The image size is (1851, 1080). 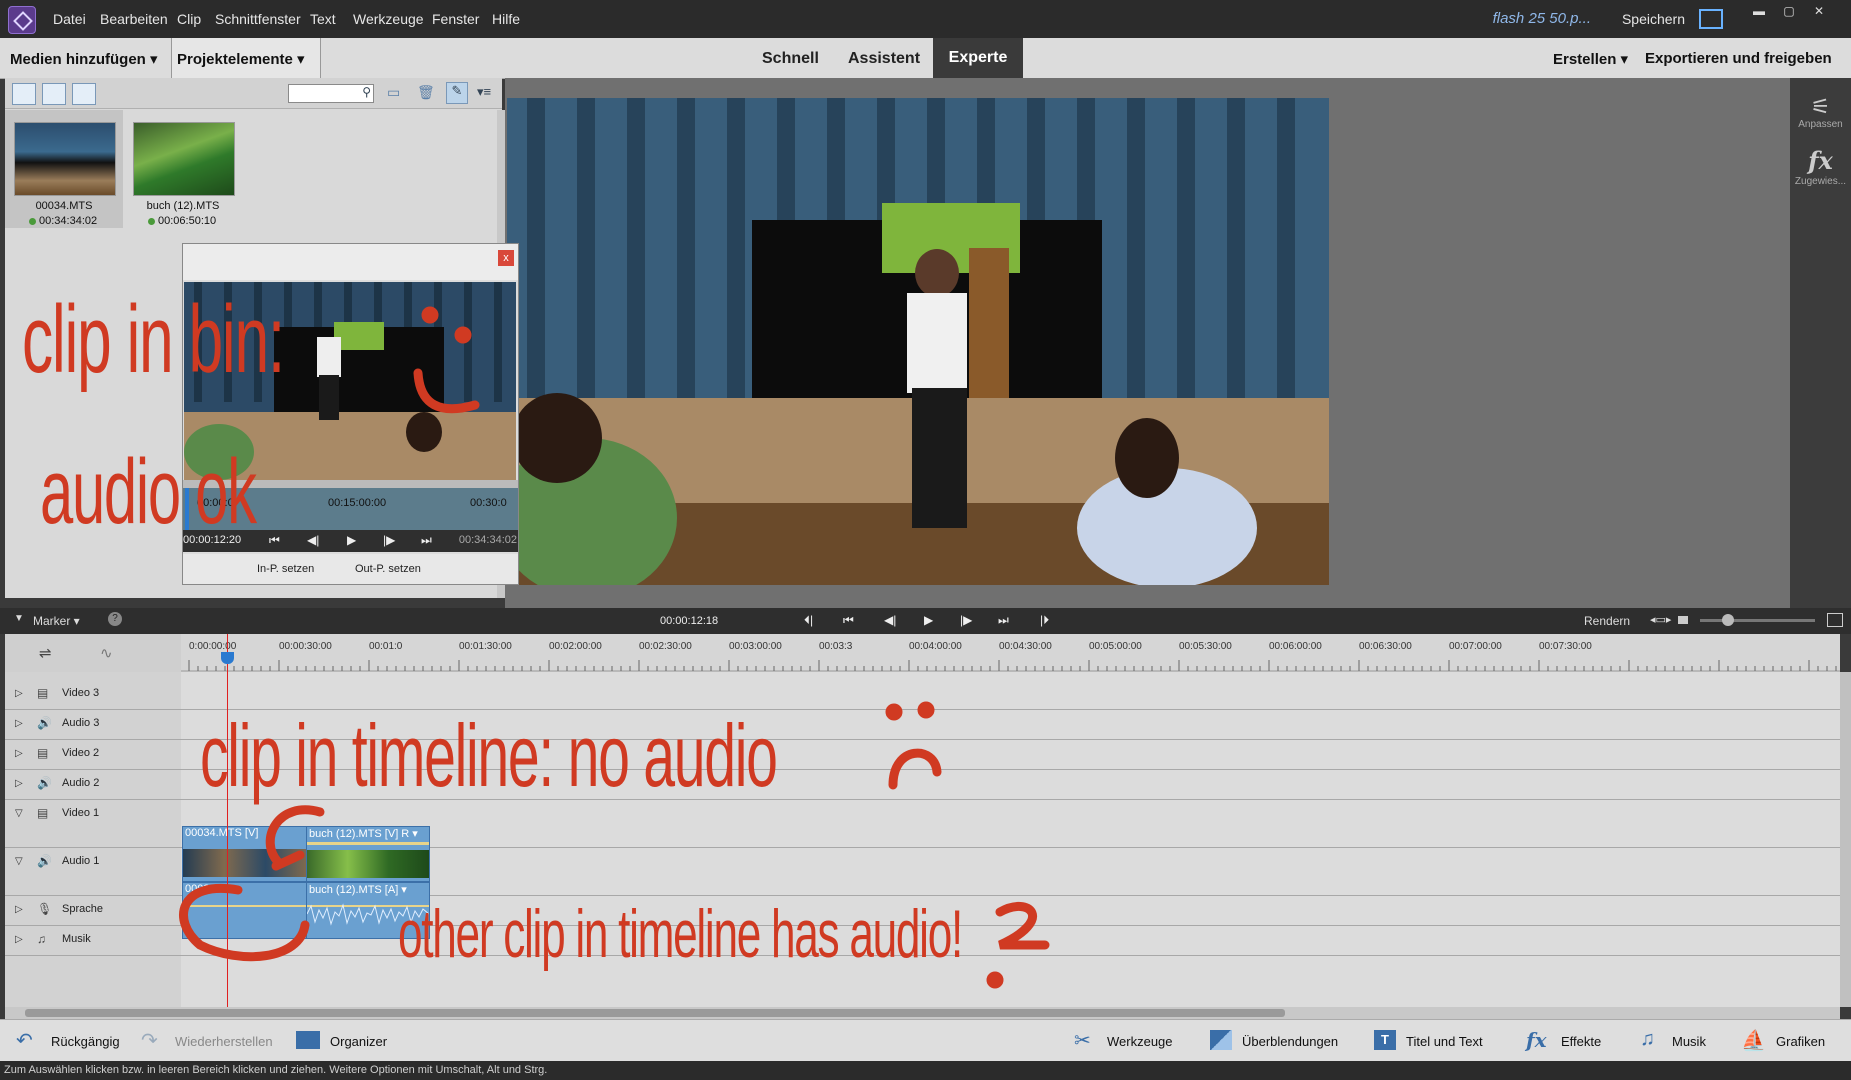 What do you see at coordinates (1385, 1040) in the screenshot?
I see `titles-icon: T` at bounding box center [1385, 1040].